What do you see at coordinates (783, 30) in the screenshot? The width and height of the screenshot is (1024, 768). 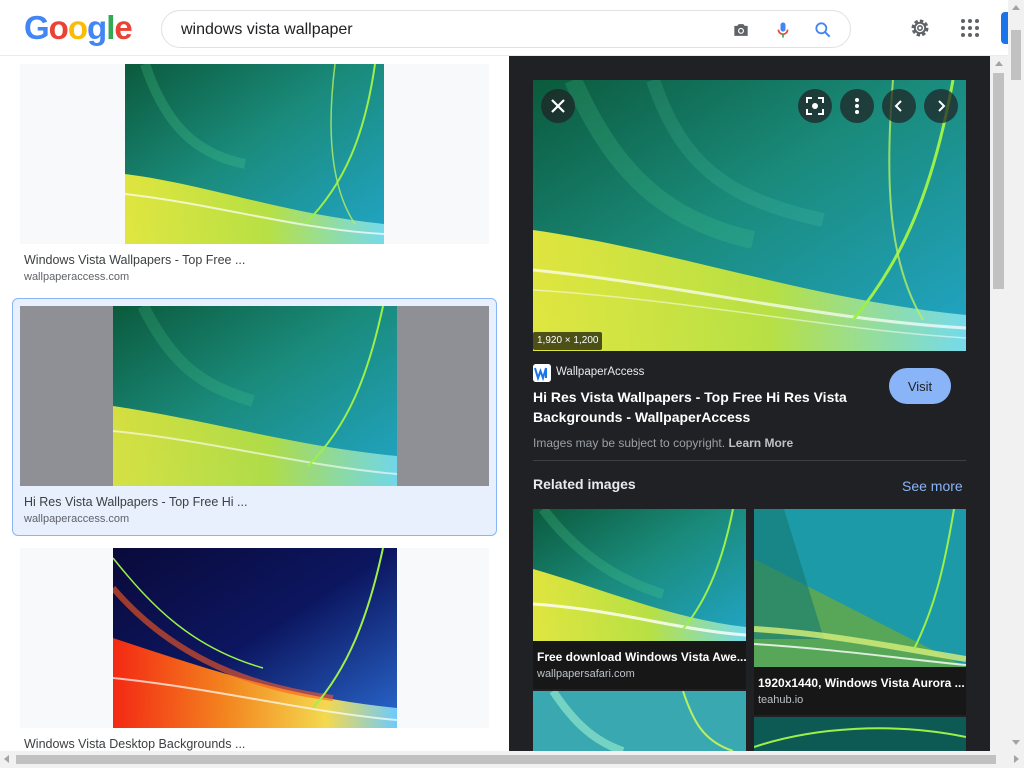 I see `mic-icon` at bounding box center [783, 30].